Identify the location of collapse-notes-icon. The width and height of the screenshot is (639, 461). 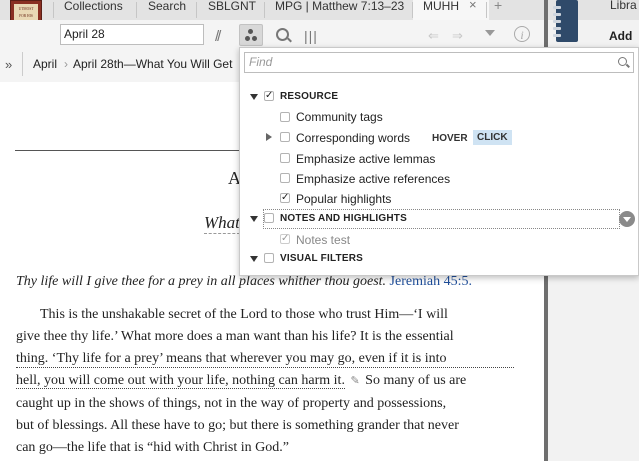
(254, 219).